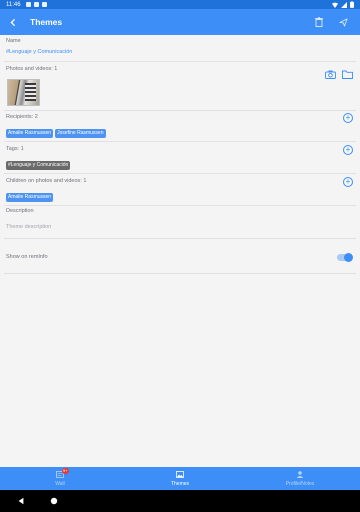  I want to click on battery-icon, so click(352, 4).